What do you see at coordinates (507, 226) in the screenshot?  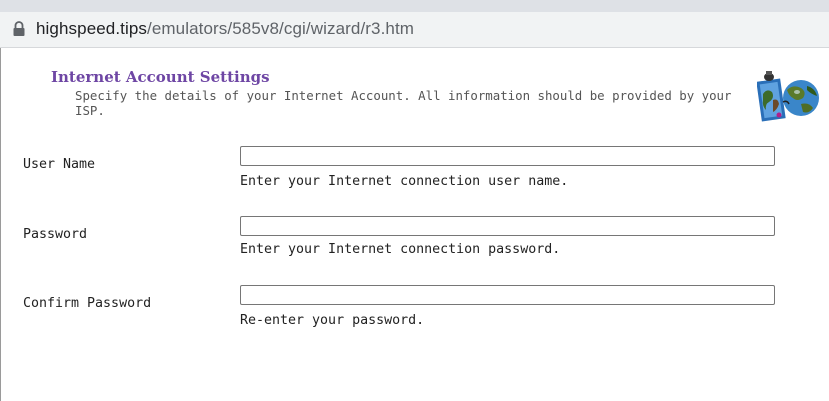 I see `password-input` at bounding box center [507, 226].